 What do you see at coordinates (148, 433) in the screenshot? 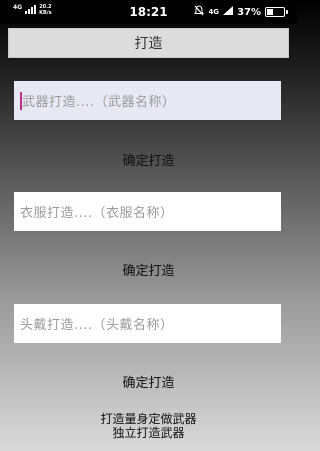
I see `independent-weapon-forge-link: 独立打造武器` at bounding box center [148, 433].